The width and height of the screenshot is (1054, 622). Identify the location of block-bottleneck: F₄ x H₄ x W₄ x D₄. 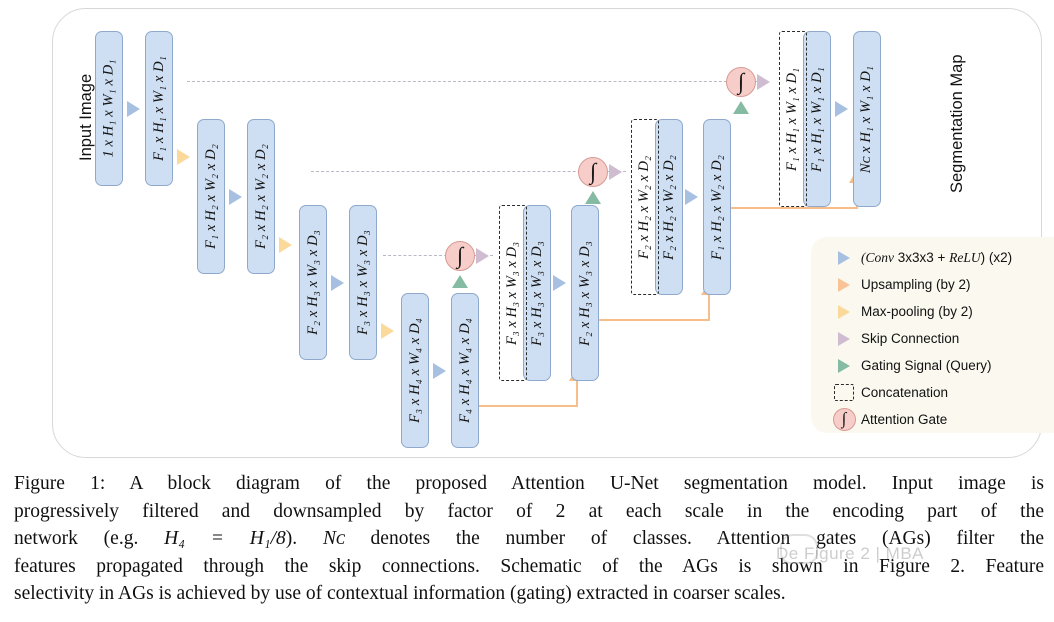
(465, 370).